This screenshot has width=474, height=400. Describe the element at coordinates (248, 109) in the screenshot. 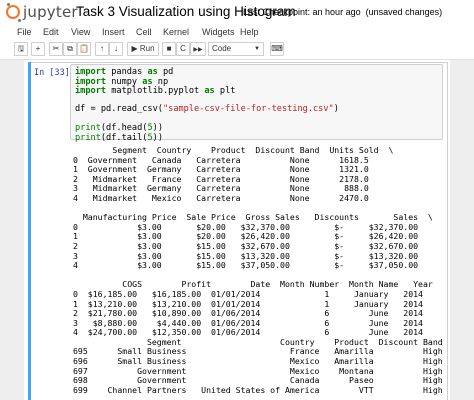

I see `code-token: "sample-csv-file-for-testing.csv"` at that location.